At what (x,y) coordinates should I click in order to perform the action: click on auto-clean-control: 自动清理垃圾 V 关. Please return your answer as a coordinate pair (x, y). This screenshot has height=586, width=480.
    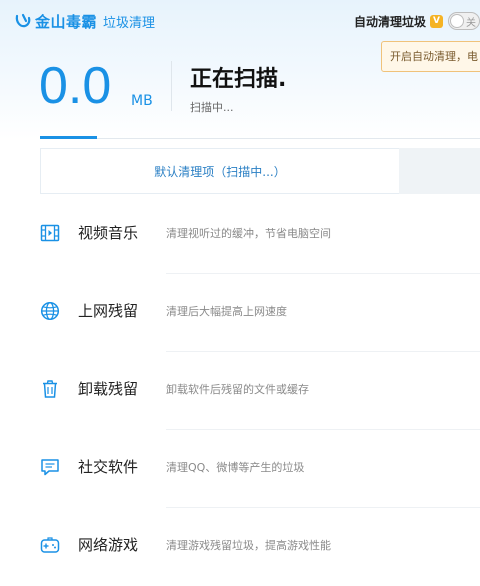
    Looking at the image, I should click on (417, 21).